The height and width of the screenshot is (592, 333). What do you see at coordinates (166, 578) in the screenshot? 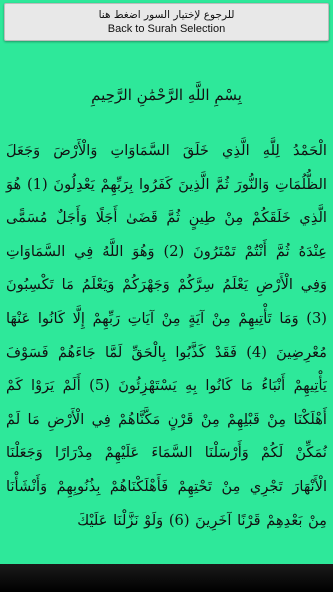
I see `bottom-navigation-bar` at bounding box center [166, 578].